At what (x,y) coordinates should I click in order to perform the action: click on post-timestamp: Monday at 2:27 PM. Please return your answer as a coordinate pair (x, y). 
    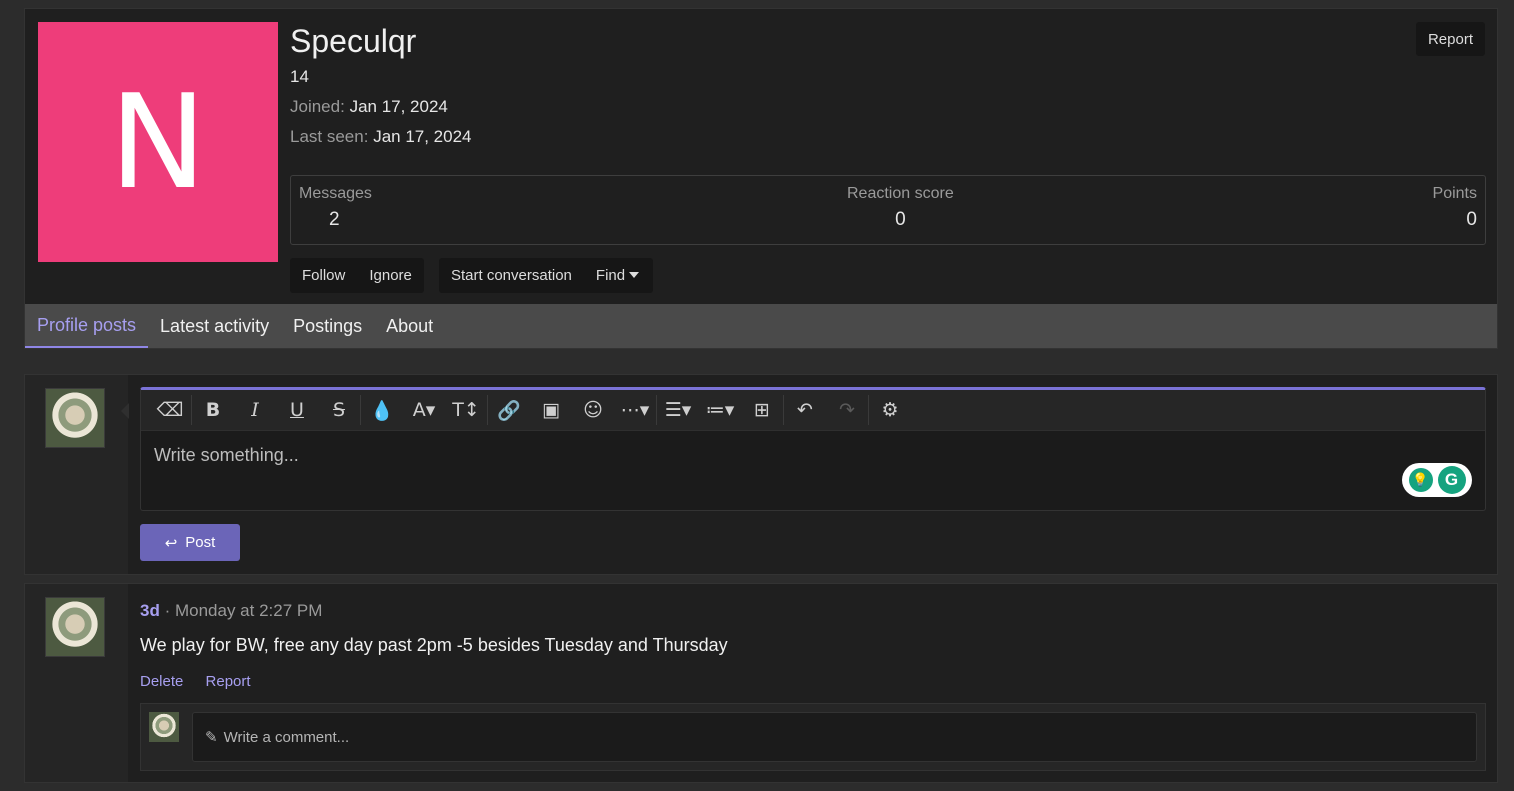
    Looking at the image, I should click on (248, 610).